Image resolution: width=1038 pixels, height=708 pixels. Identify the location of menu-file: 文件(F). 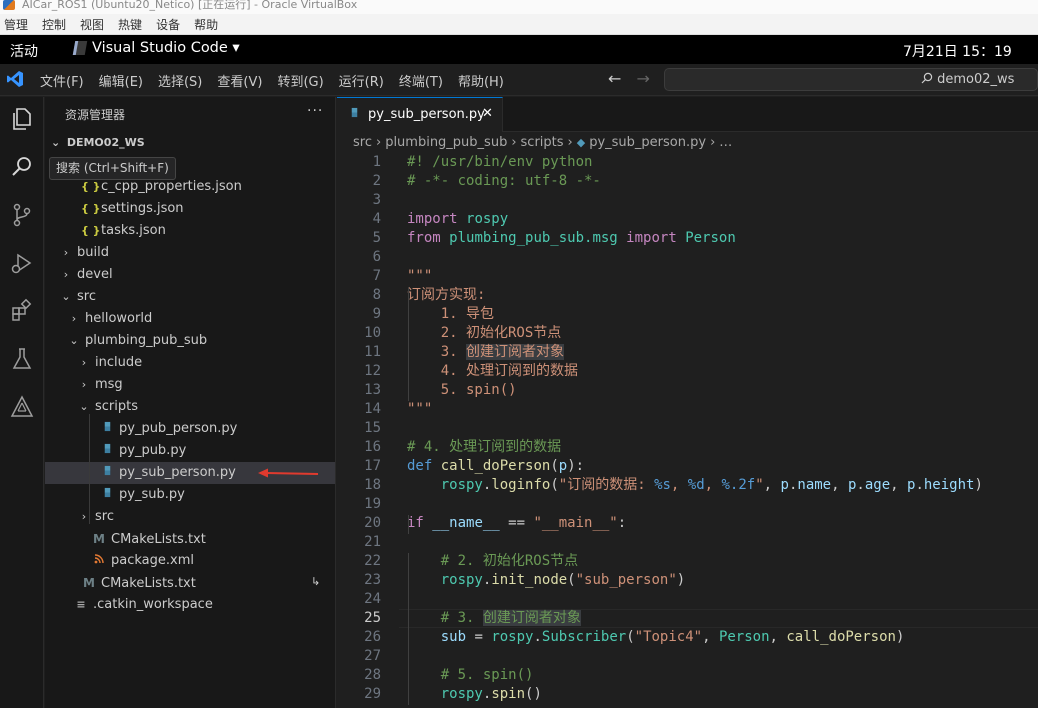
(62, 80).